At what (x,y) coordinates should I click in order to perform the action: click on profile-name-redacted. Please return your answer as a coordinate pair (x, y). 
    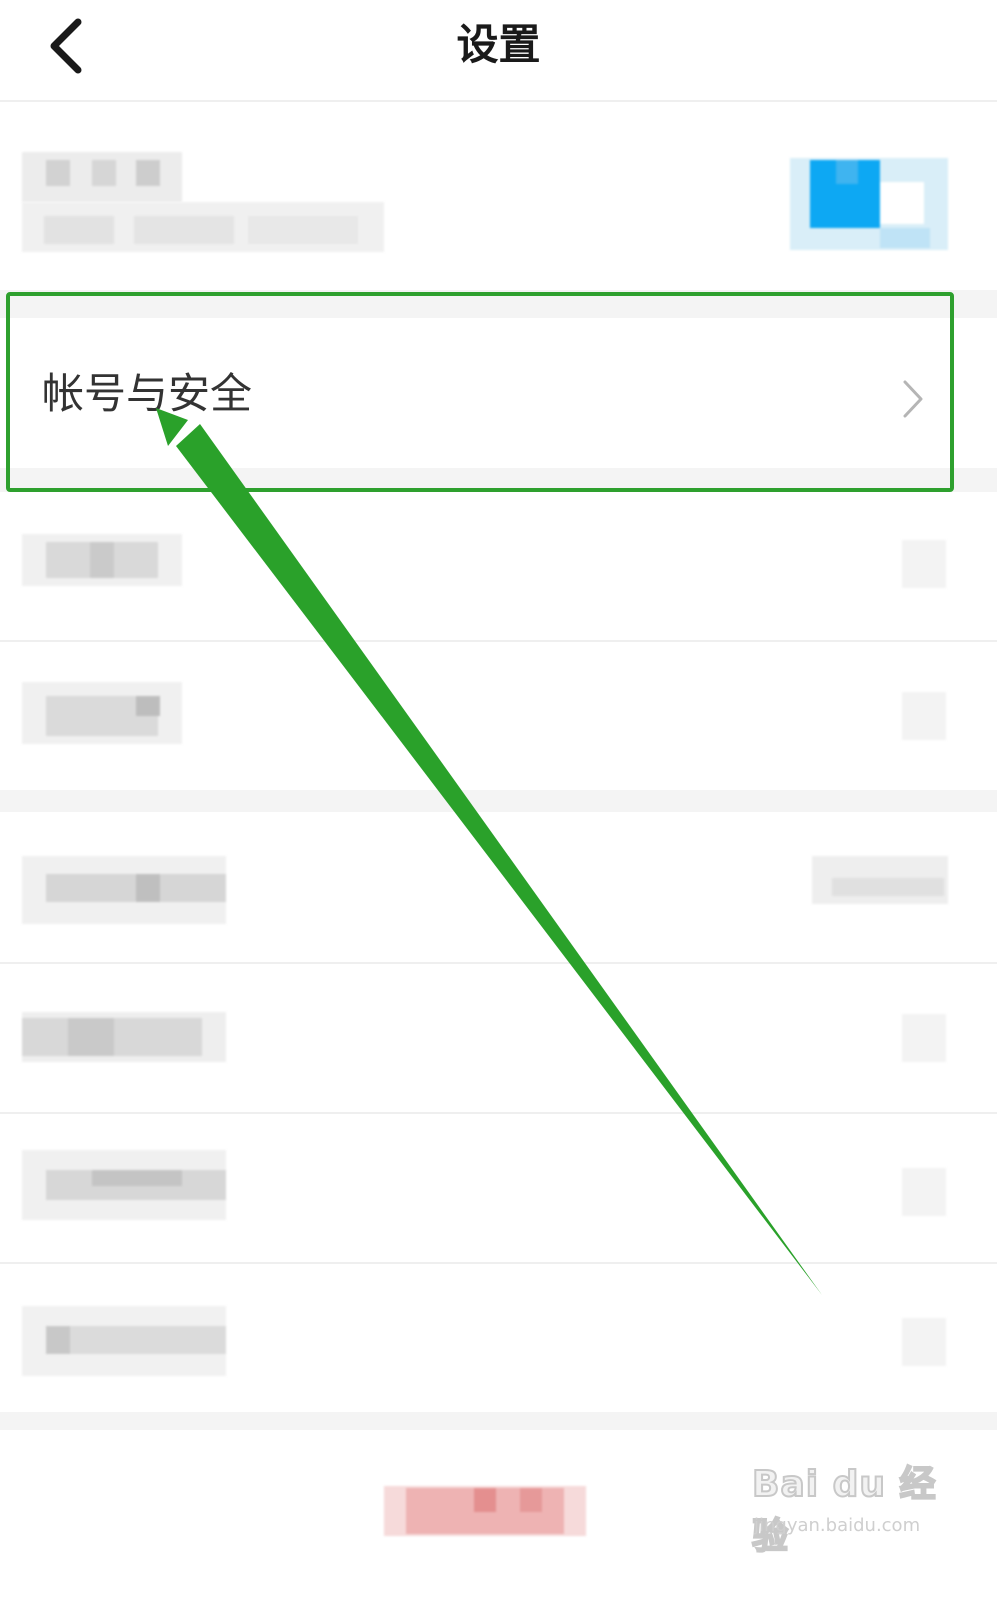
    Looking at the image, I should click on (102, 177).